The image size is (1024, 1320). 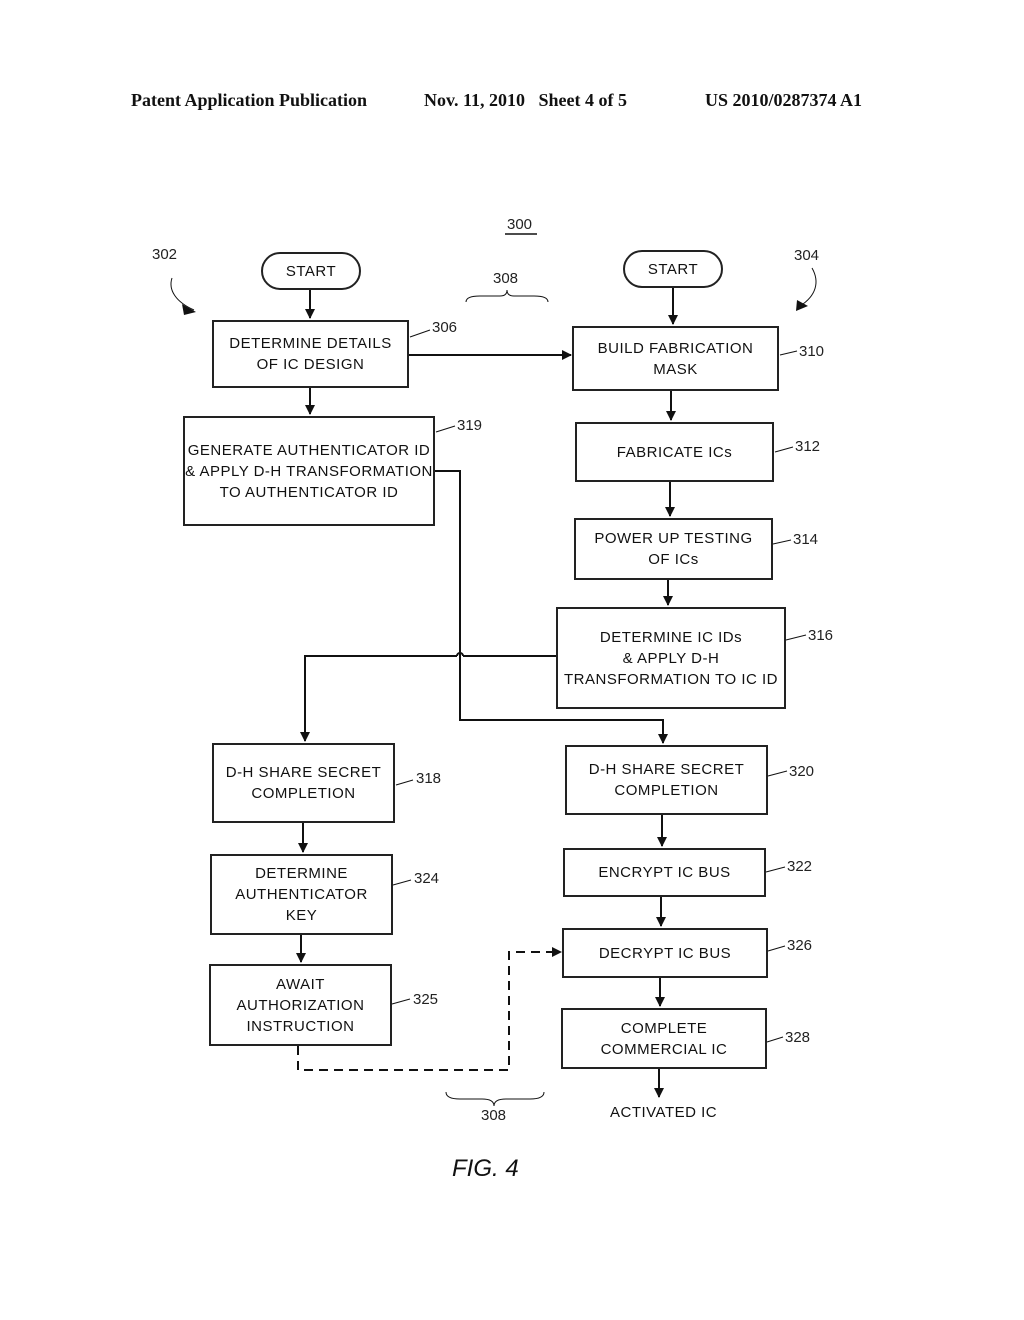 I want to click on step-325-await-authorization: AWAIT AUTHORIZATION INSTRUCTION, so click(x=300, y=1005).